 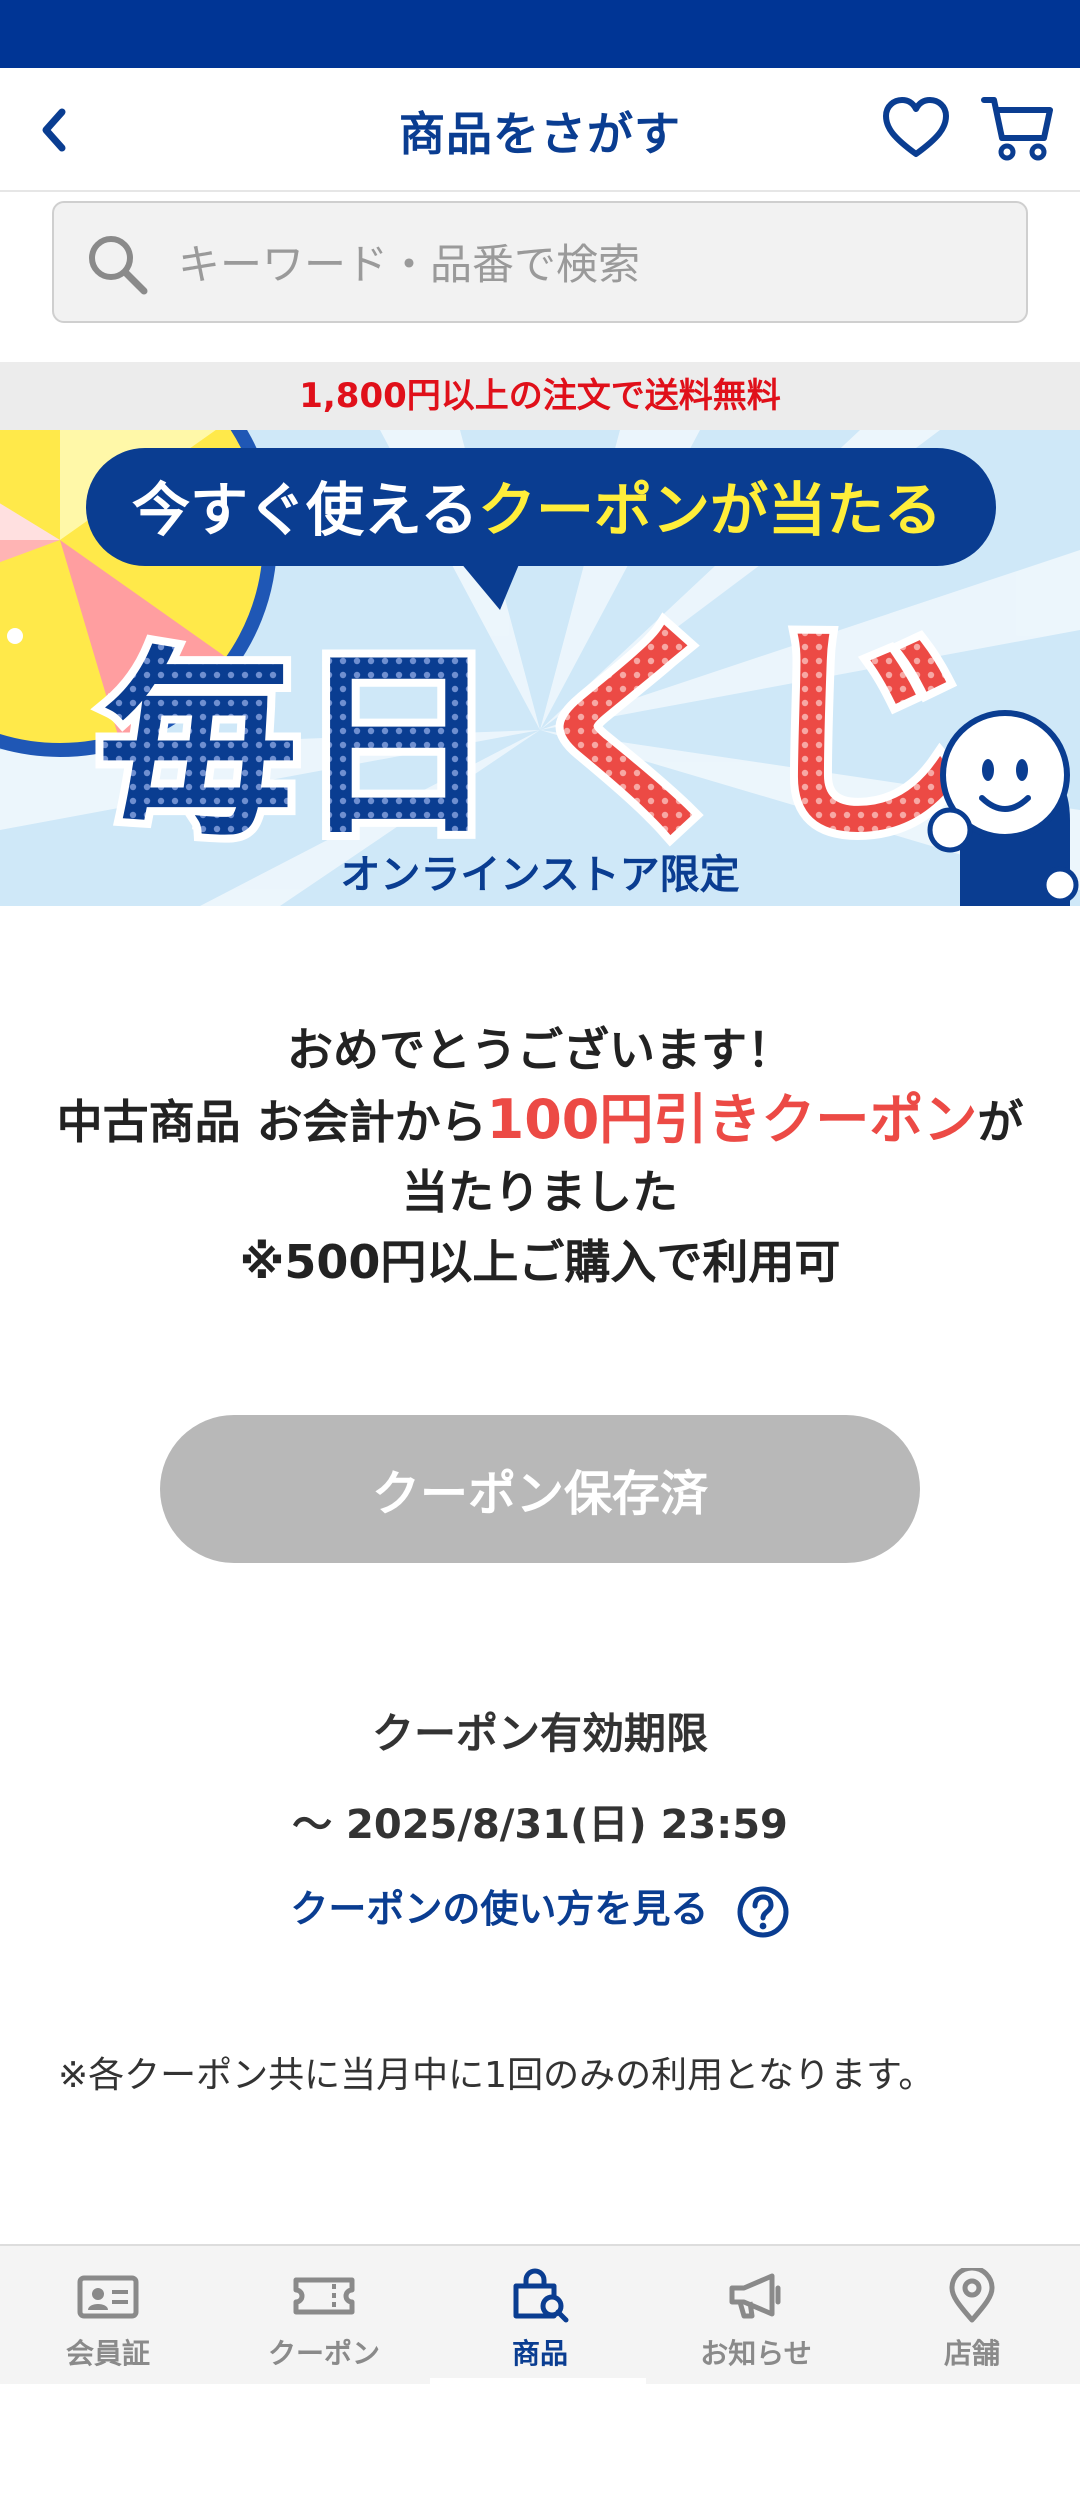 What do you see at coordinates (750, 736) in the screenshot?
I see `banner-main-kana: くじ` at bounding box center [750, 736].